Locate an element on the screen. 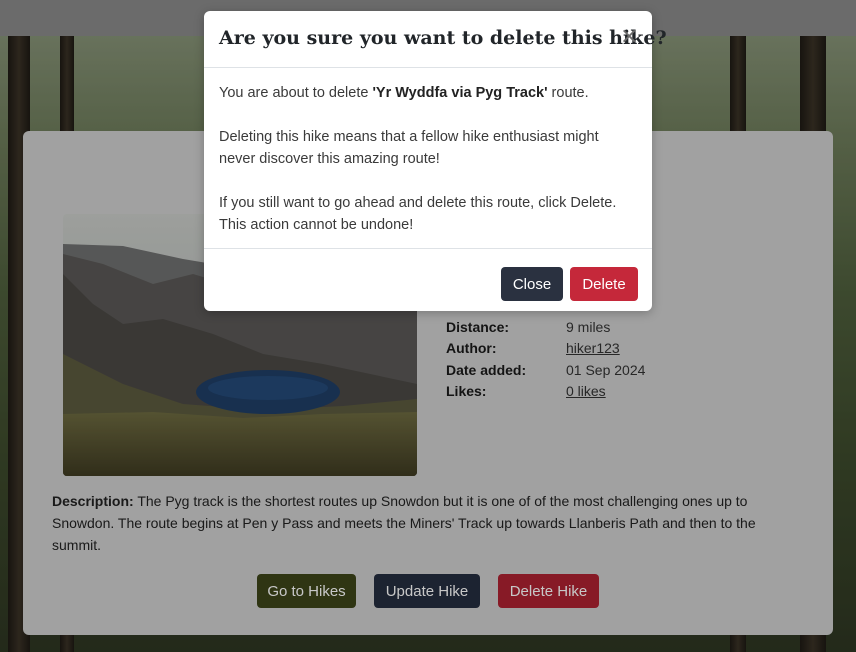 The width and height of the screenshot is (856, 652). close-button: Close is located at coordinates (532, 284).